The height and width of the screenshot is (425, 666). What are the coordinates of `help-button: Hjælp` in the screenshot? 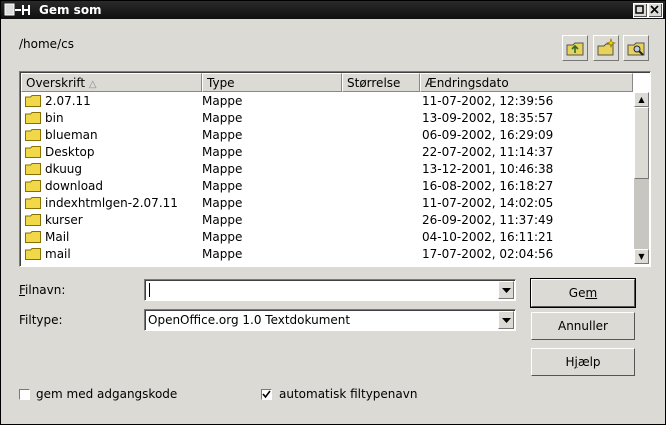 It's located at (583, 362).